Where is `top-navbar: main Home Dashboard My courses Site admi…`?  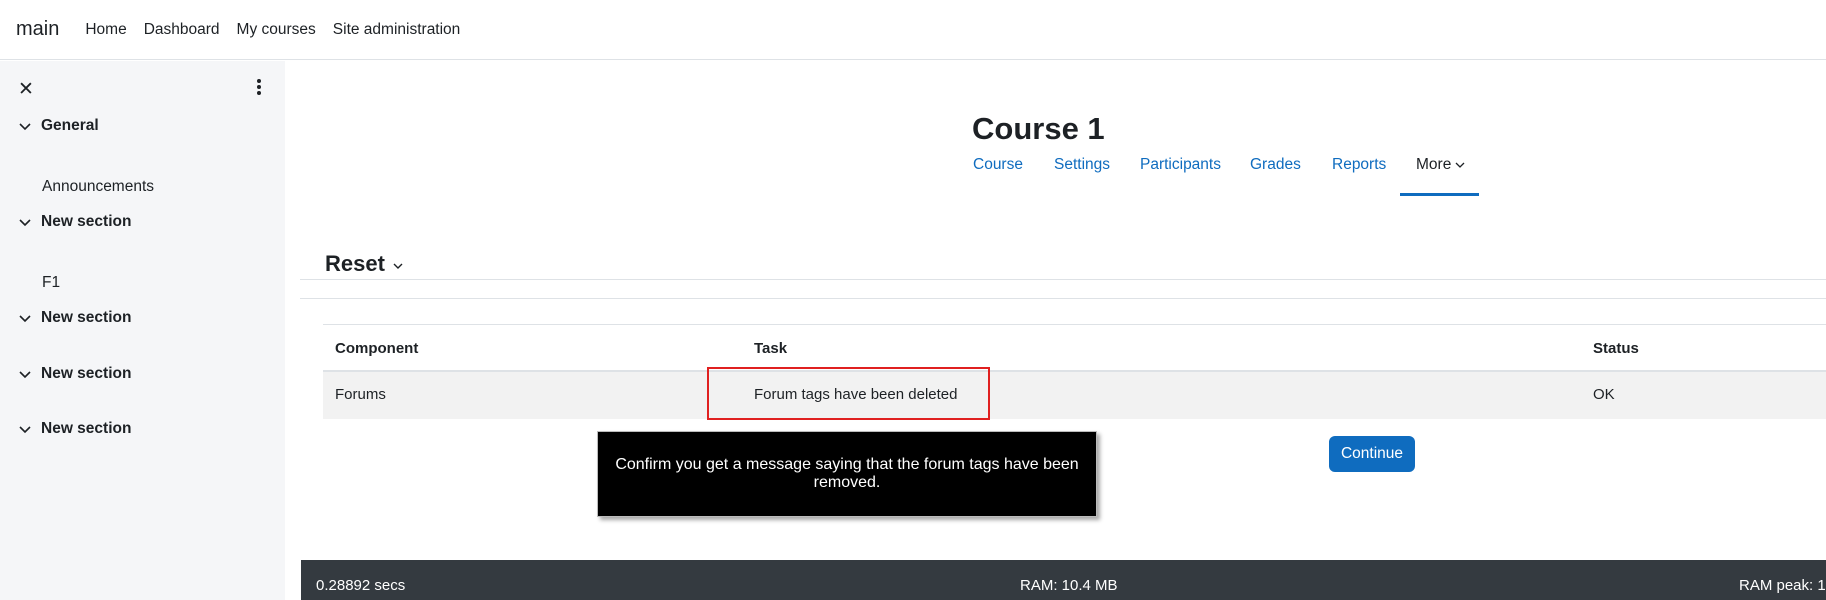 top-navbar: main Home Dashboard My courses Site admi… is located at coordinates (913, 30).